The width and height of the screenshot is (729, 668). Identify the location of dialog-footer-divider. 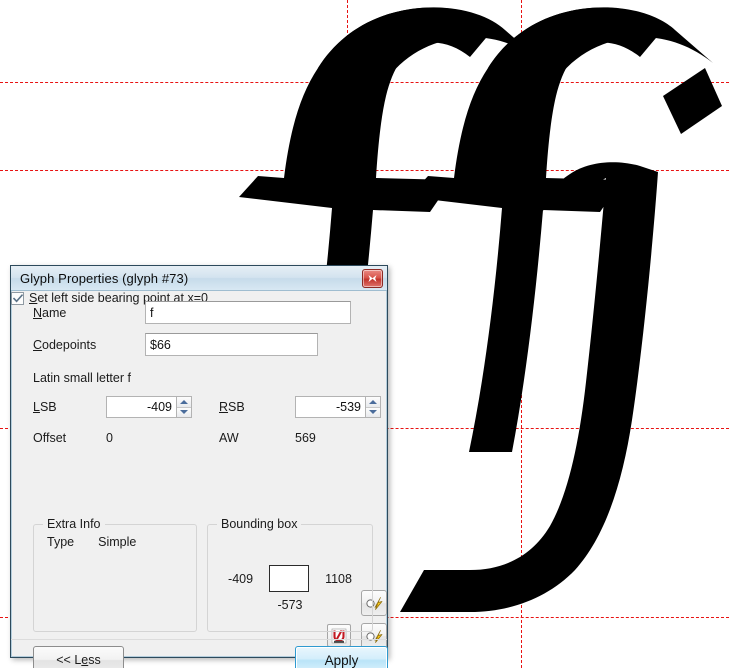
(199, 639).